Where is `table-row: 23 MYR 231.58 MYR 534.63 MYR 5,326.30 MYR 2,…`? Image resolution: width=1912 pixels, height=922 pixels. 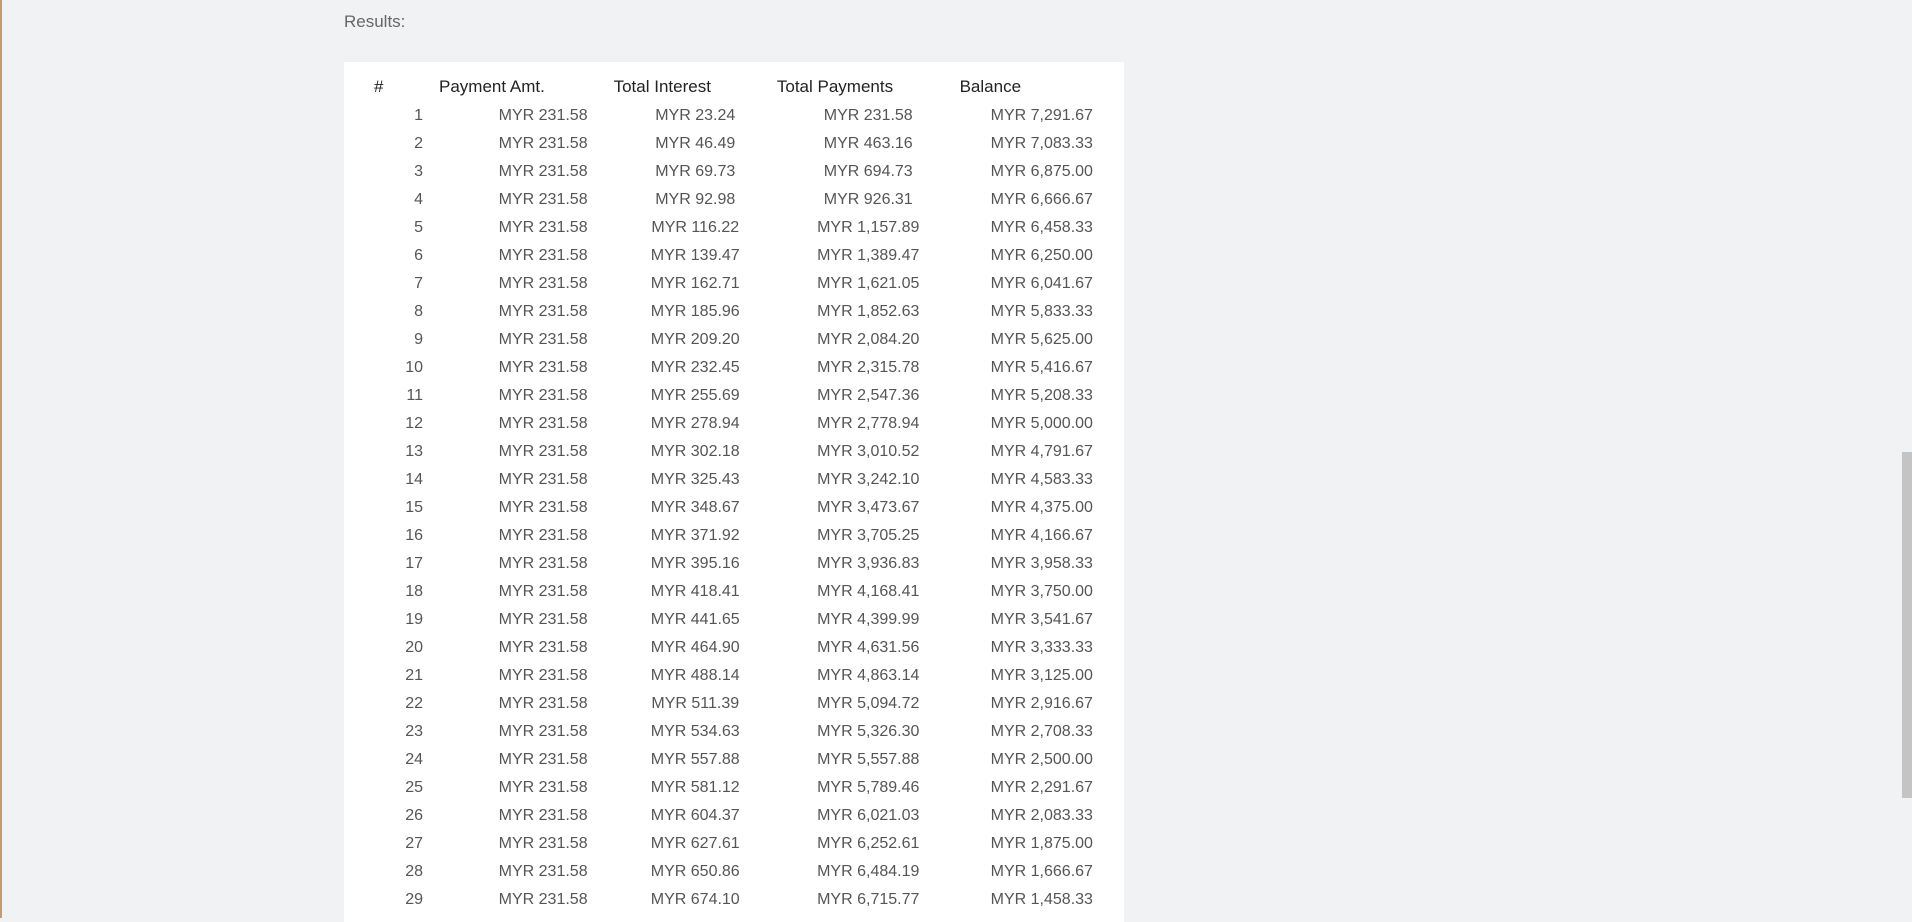 table-row: 23 MYR 231.58 MYR 534.63 MYR 5,326.30 MYR 2,… is located at coordinates (734, 732).